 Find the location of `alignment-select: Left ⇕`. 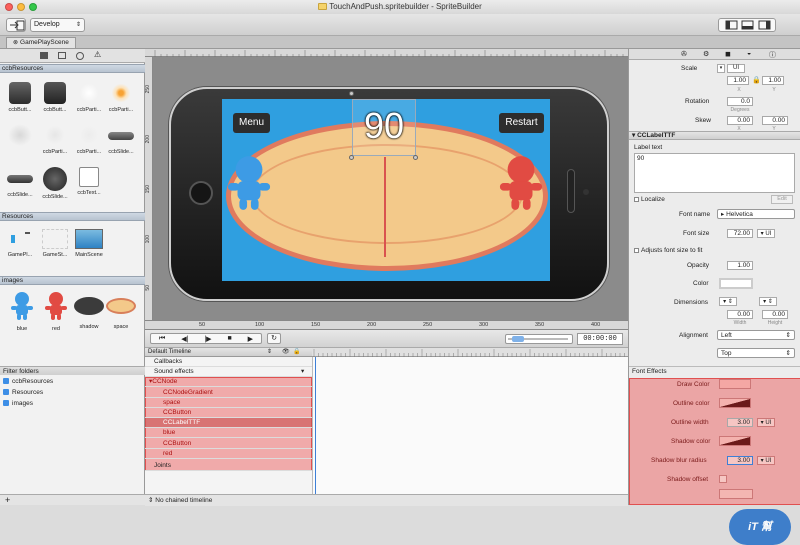

alignment-select: Left ⇕ is located at coordinates (756, 335).